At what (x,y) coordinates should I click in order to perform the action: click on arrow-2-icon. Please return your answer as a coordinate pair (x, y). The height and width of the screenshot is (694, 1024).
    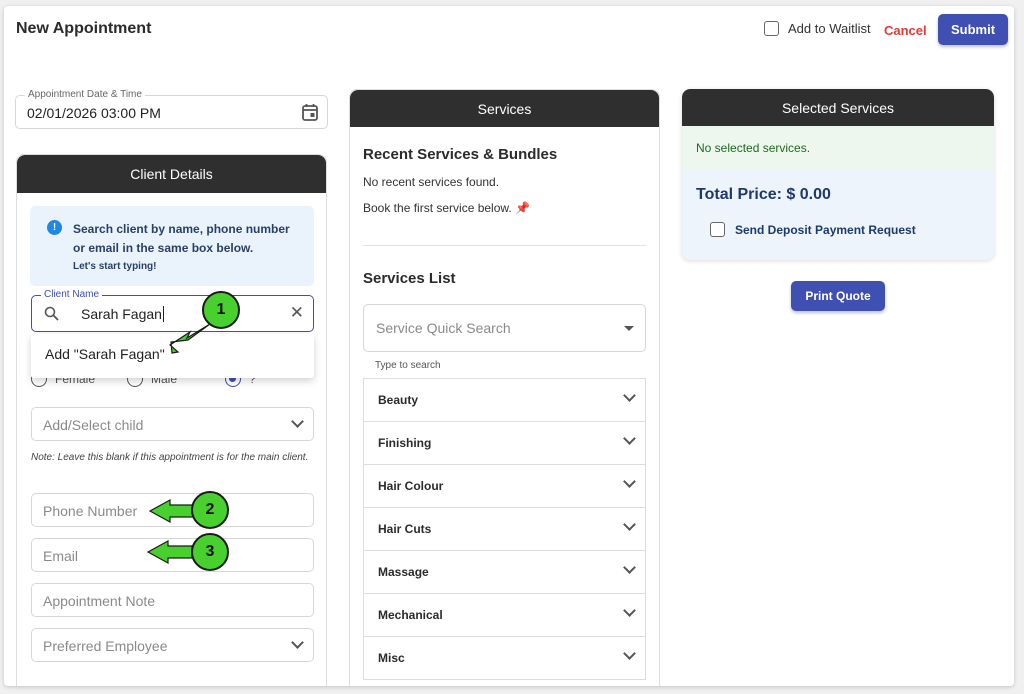
    Looking at the image, I should click on (172, 511).